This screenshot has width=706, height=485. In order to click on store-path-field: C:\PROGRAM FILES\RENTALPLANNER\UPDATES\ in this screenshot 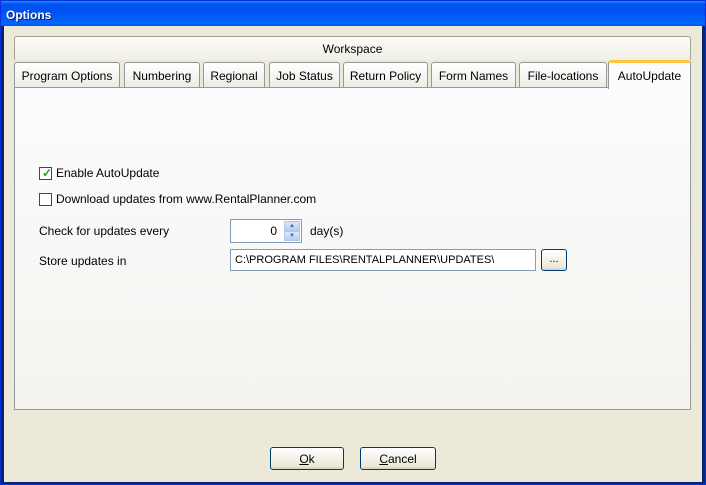, I will do `click(383, 260)`.